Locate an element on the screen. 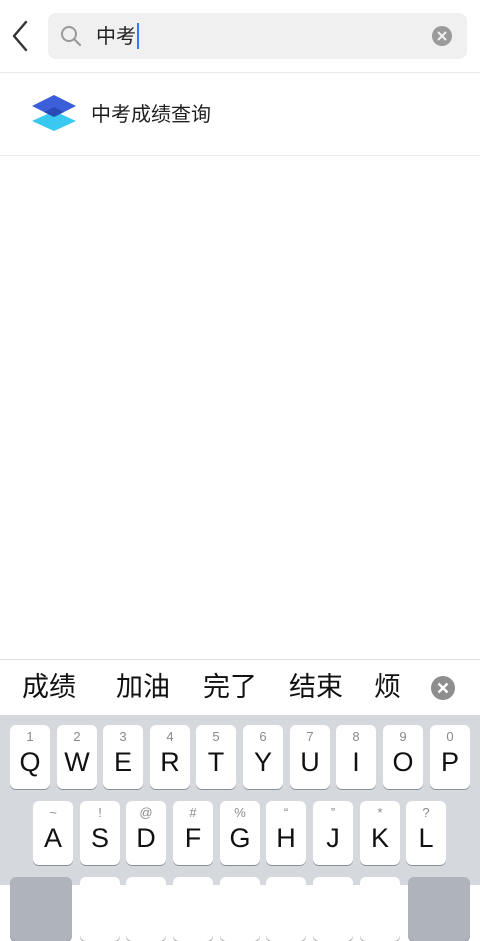 Image resolution: width=480 pixels, height=941 pixels. key-symbol: % is located at coordinates (240, 812).